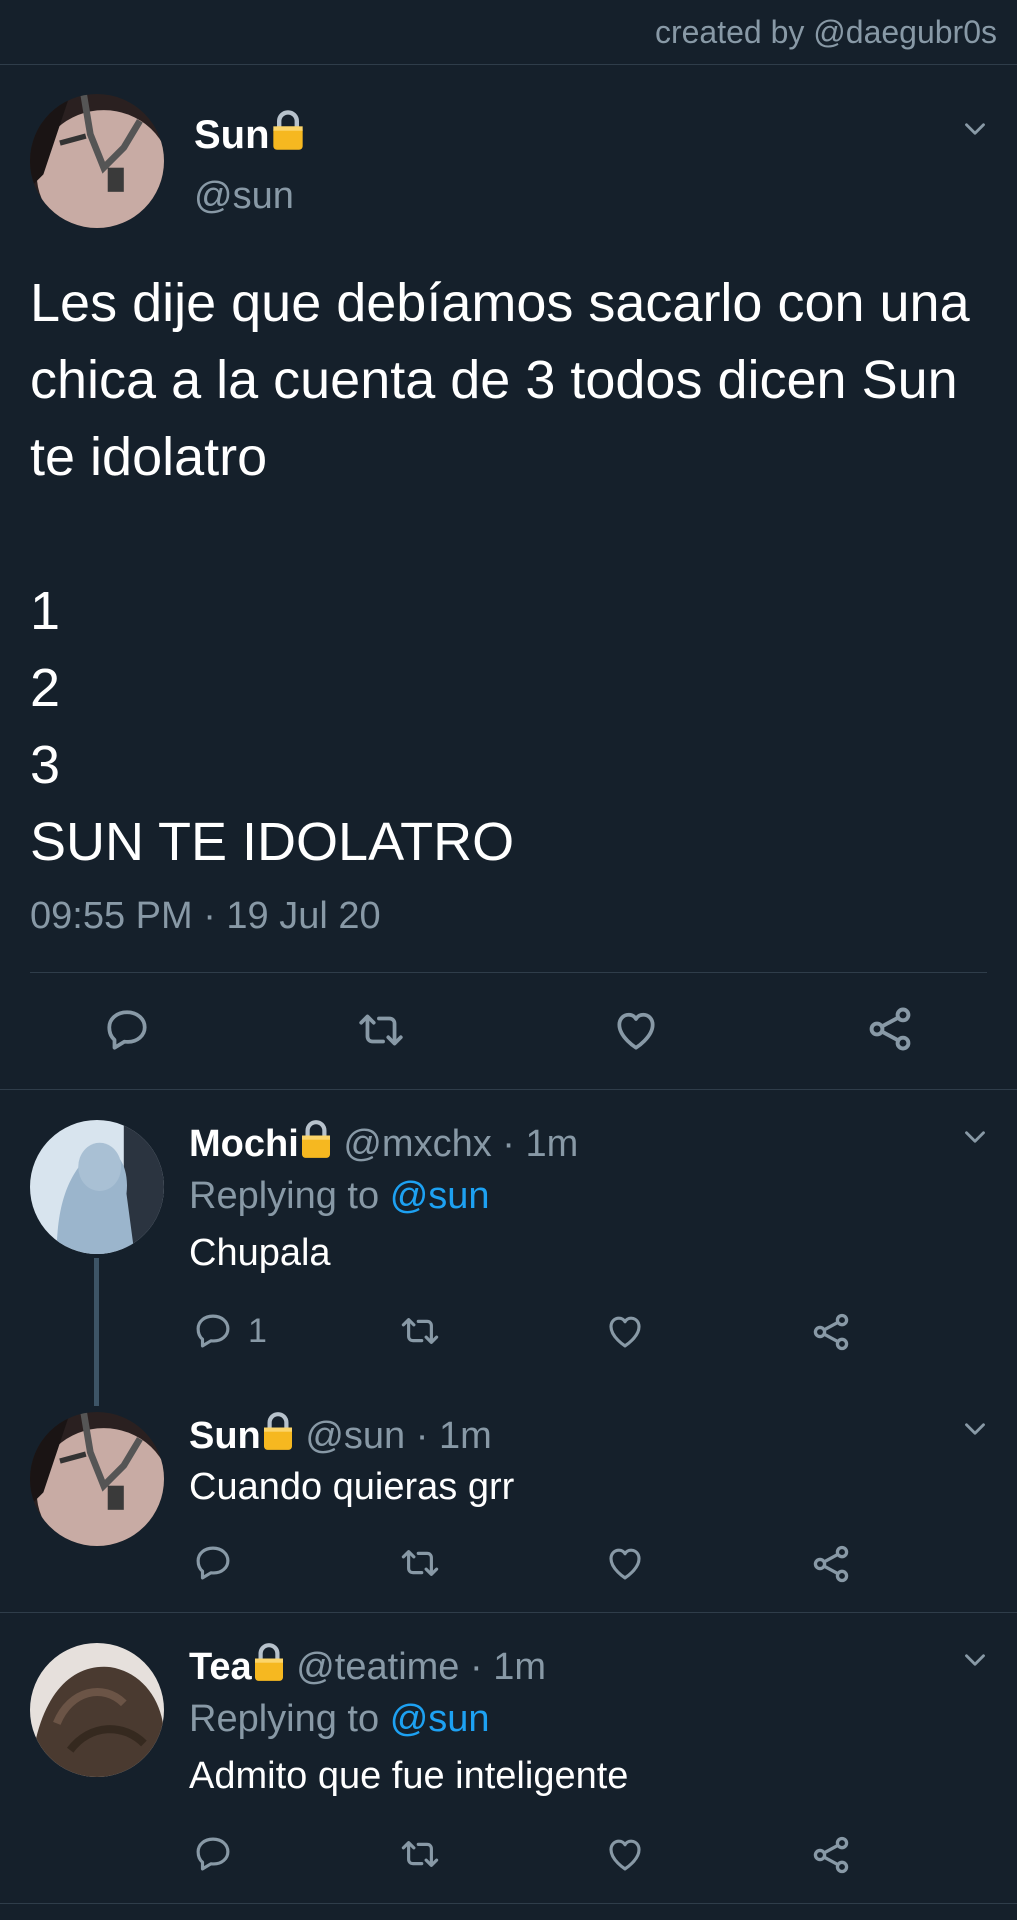 This screenshot has height=1920, width=1017. Describe the element at coordinates (232, 135) in the screenshot. I see `author-name-text: Sun` at that location.